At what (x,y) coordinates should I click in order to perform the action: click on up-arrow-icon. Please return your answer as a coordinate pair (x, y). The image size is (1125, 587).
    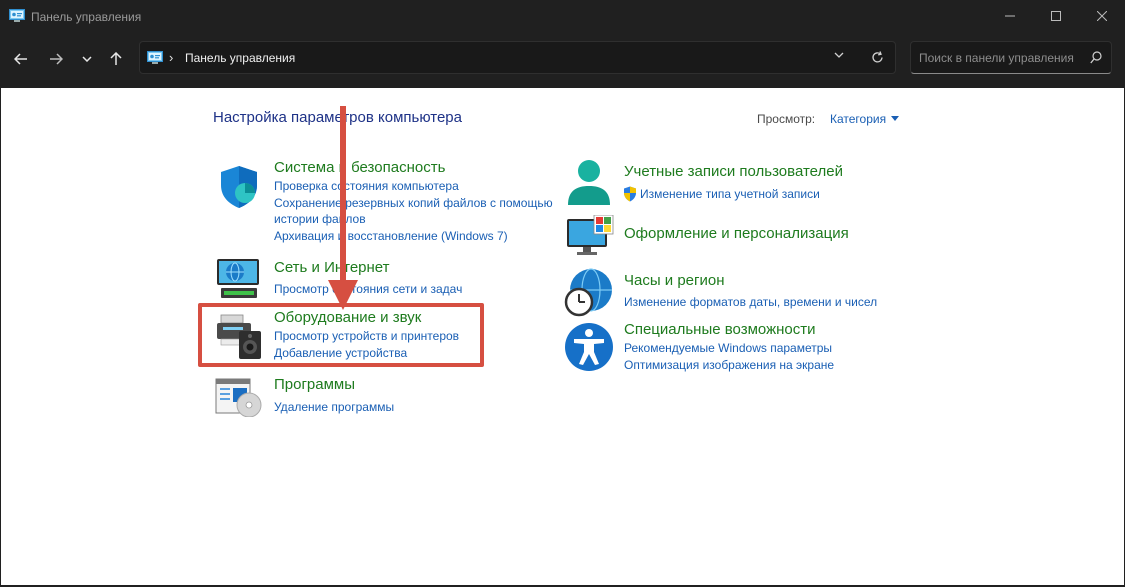
    Looking at the image, I should click on (116, 58).